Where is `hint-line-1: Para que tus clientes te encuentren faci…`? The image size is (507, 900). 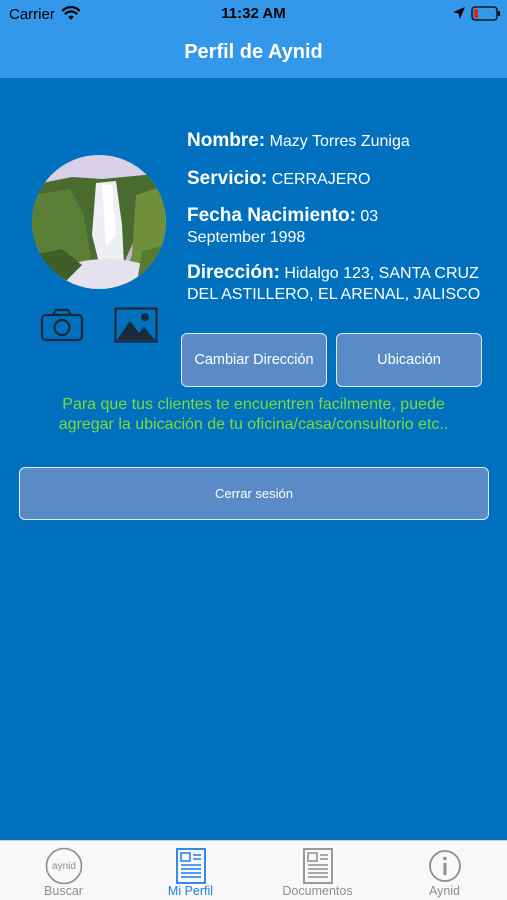 hint-line-1: Para que tus clientes te encuentren faci… is located at coordinates (253, 404).